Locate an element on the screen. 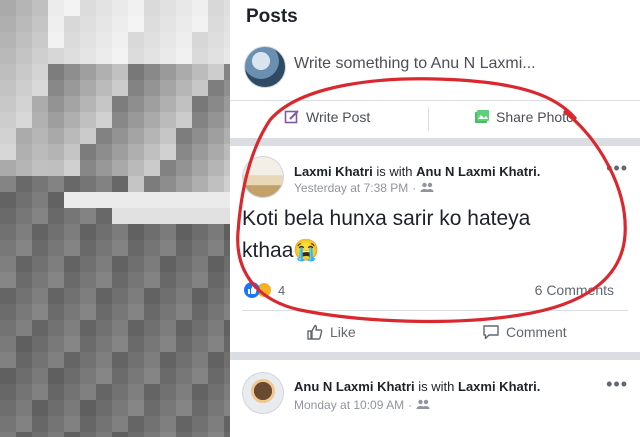 The height and width of the screenshot is (437, 640). author-name: Anu N Laxmi Khatri is located at coordinates (354, 386).